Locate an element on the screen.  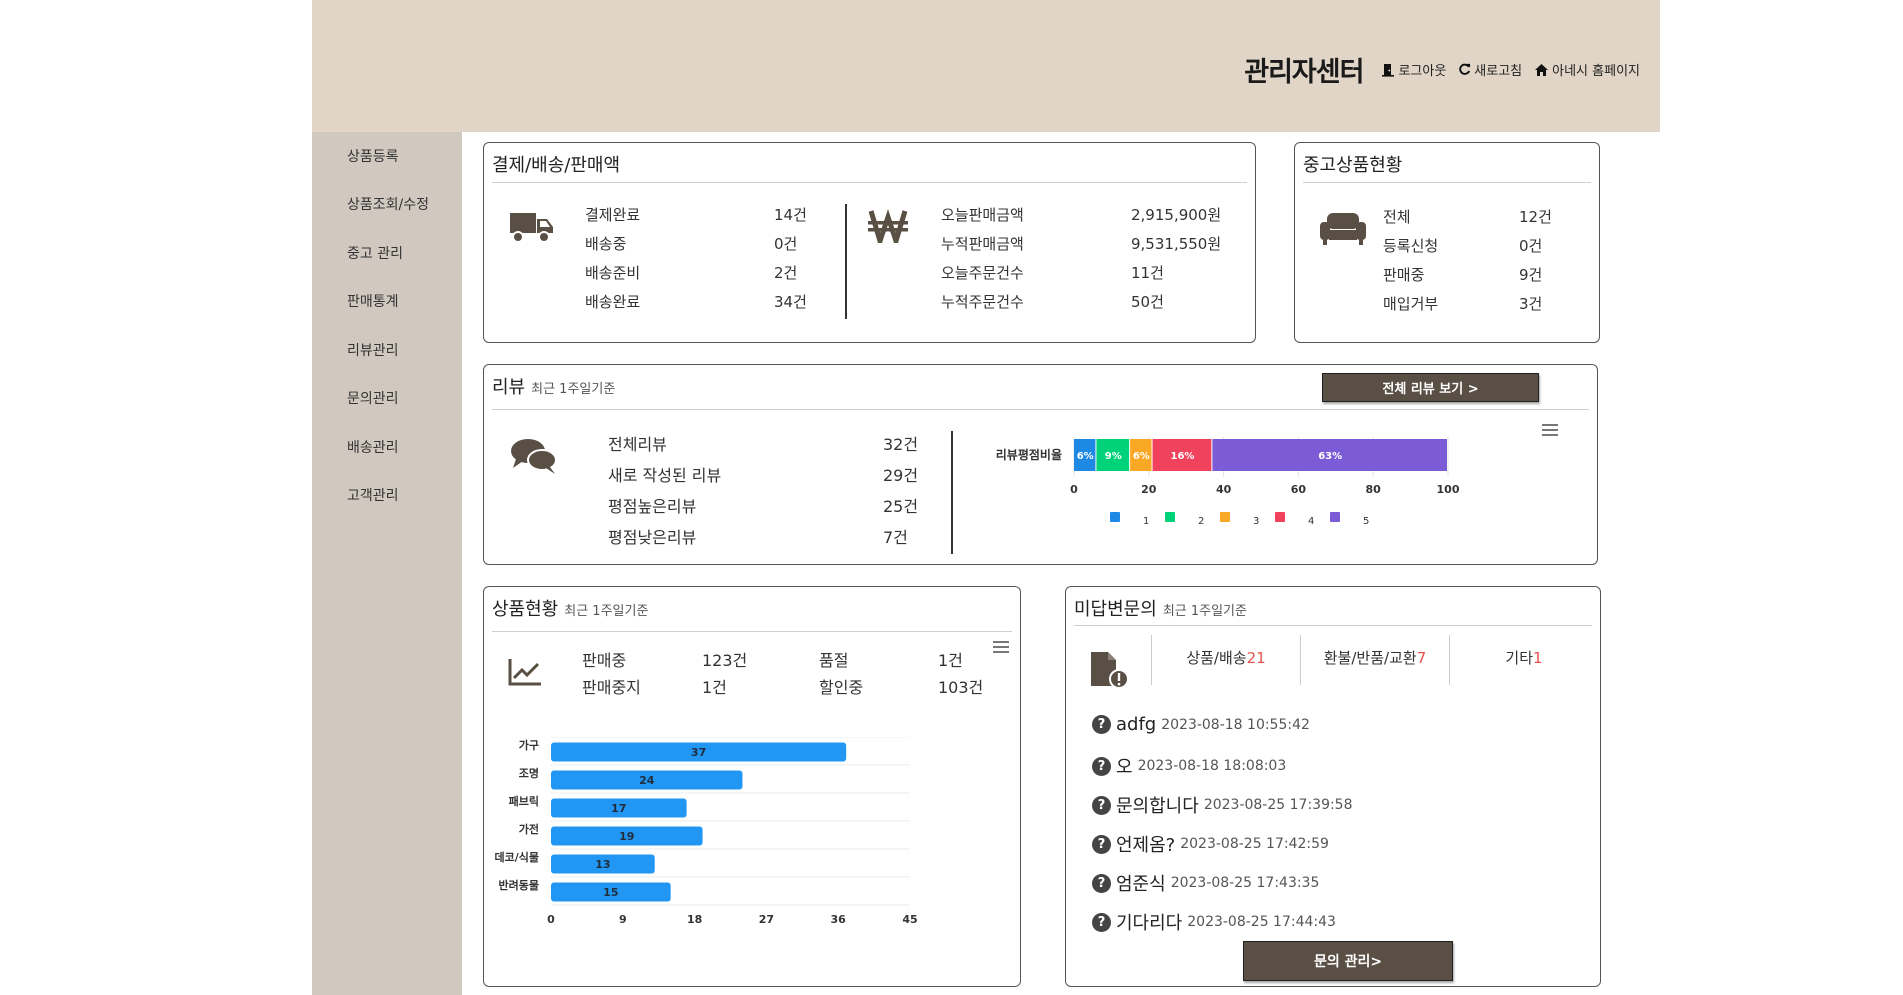
header-nav: 관리자센터 로그아웃 새로고침 아네시 홈페이지 is located at coordinates (1442, 69).